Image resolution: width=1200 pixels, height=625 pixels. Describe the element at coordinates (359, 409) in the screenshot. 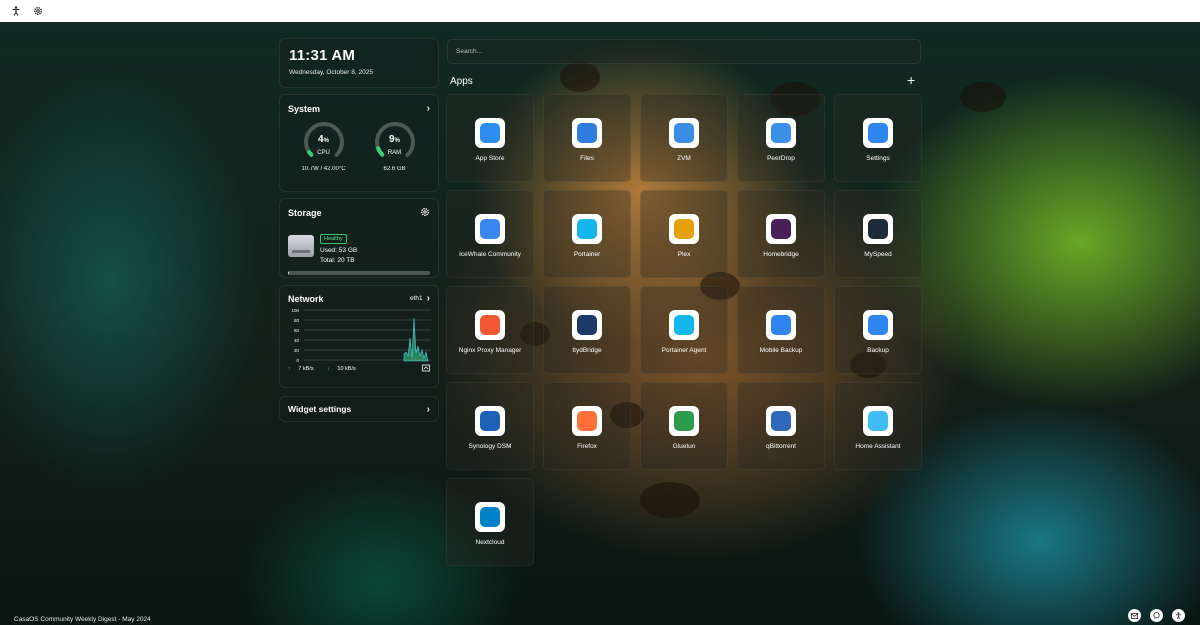

I see `widget-settings-button: Widget settings ›` at that location.